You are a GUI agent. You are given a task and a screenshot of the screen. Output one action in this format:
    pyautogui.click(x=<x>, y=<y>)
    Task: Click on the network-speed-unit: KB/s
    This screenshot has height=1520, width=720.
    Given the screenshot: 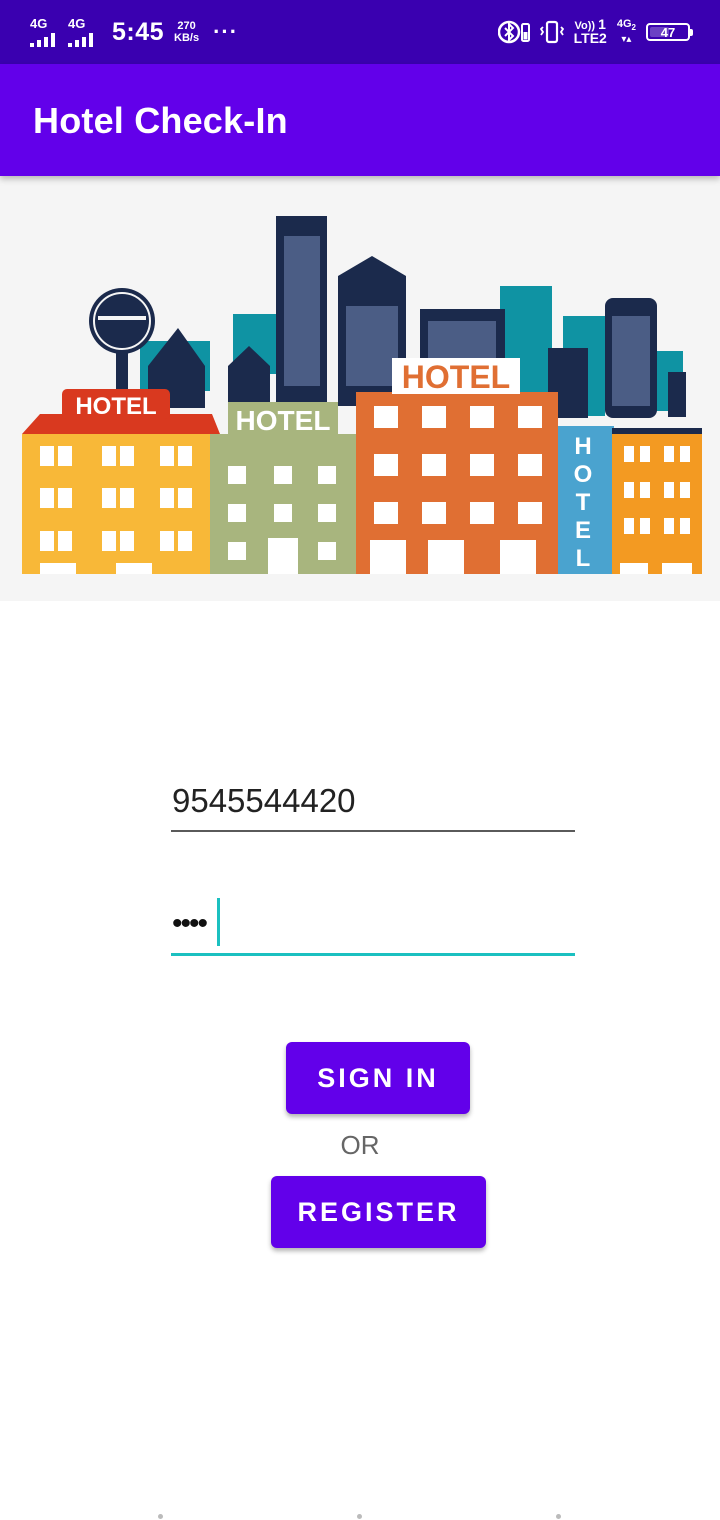 What is the action you would take?
    pyautogui.click(x=187, y=38)
    